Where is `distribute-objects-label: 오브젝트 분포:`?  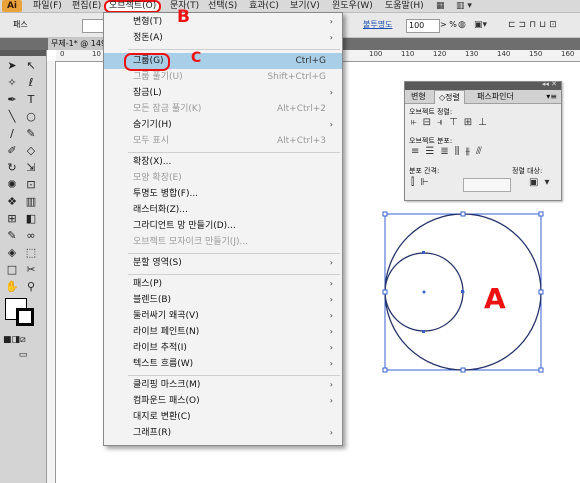
distribute-objects-label: 오브젝트 분포: is located at coordinates (431, 141).